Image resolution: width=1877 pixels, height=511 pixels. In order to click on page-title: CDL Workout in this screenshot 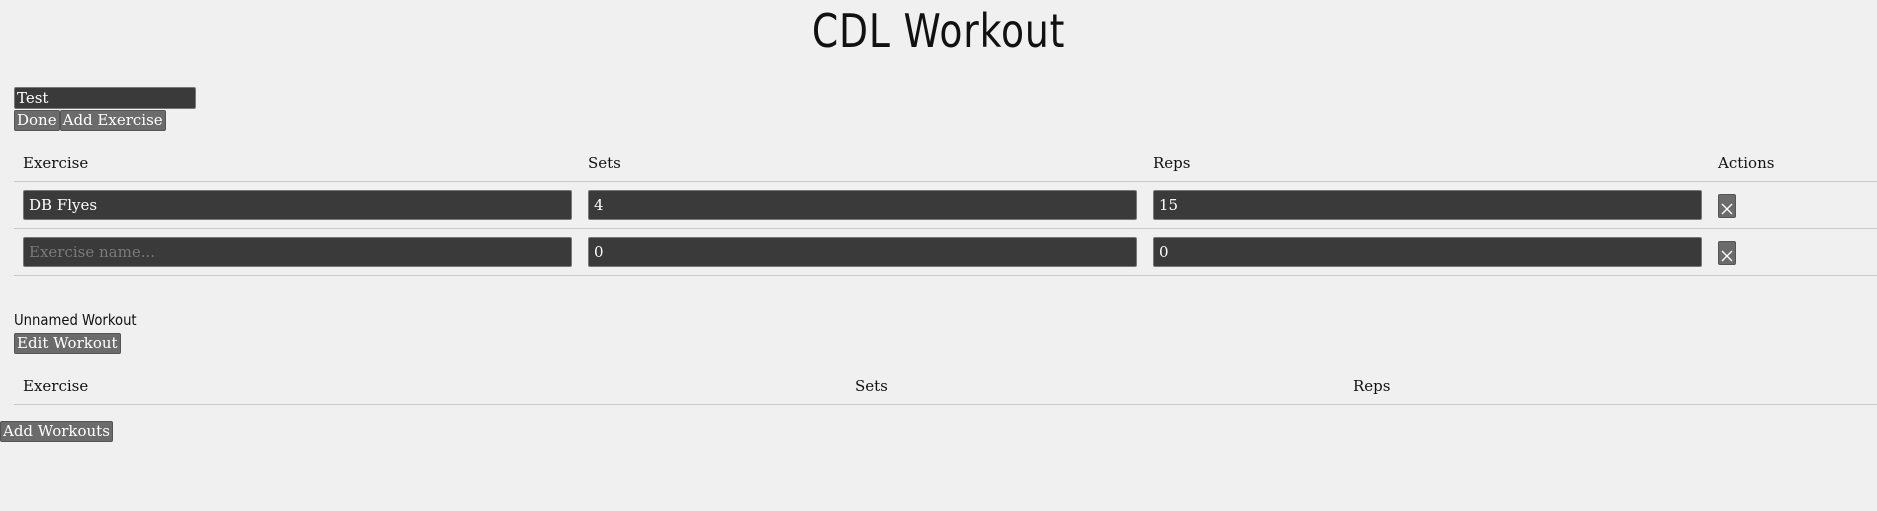, I will do `click(938, 31)`.